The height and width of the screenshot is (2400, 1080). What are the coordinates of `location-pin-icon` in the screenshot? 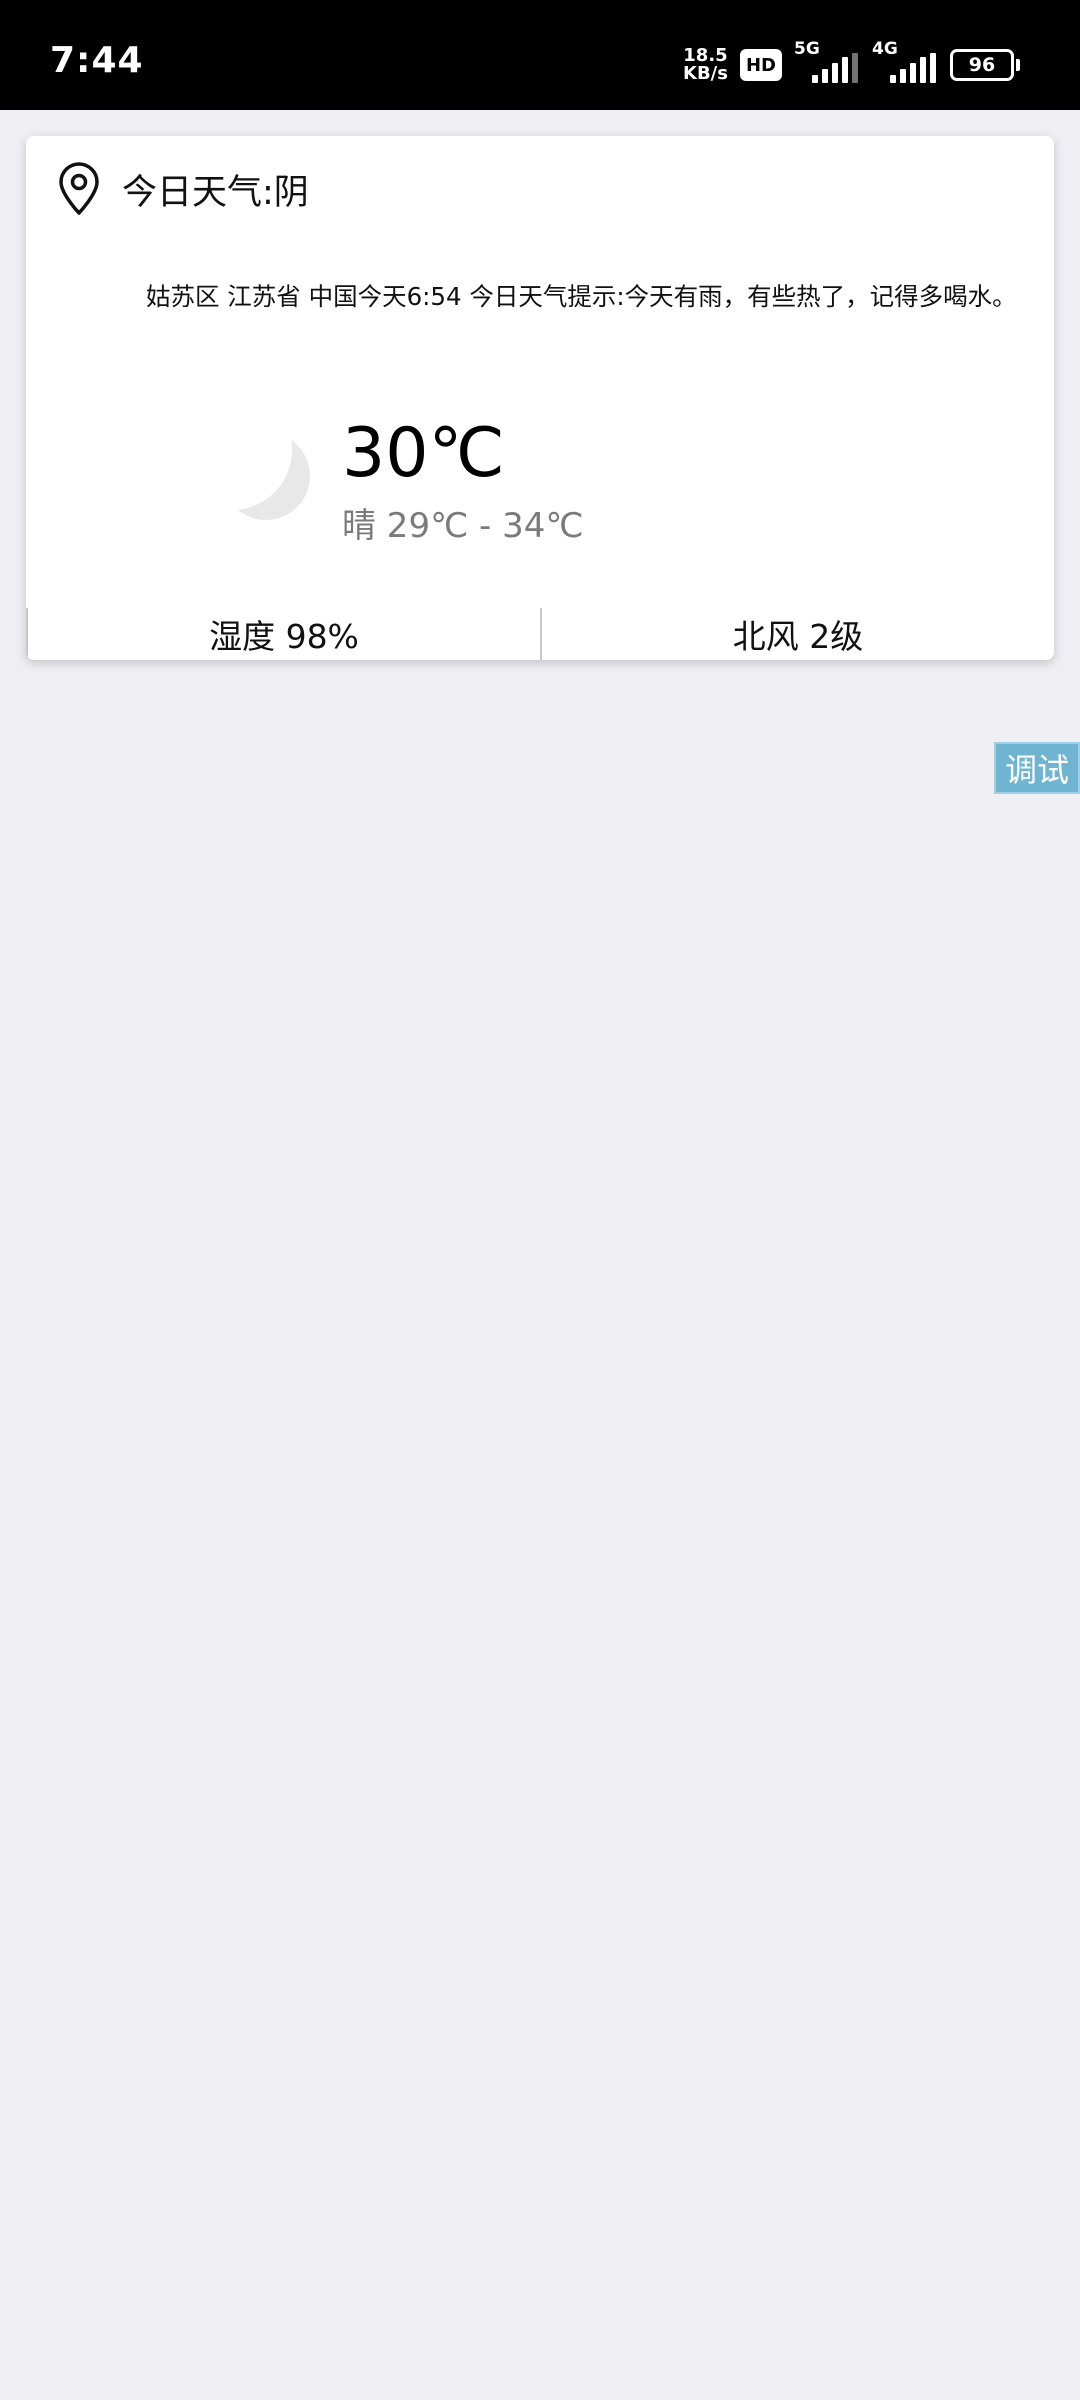 It's located at (79, 188).